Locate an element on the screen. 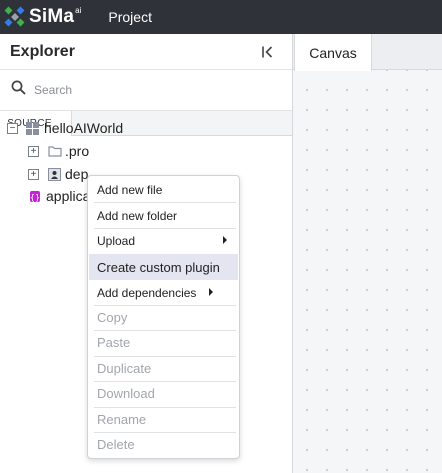 The image size is (442, 473). collapse-panel-icon is located at coordinates (268, 52).